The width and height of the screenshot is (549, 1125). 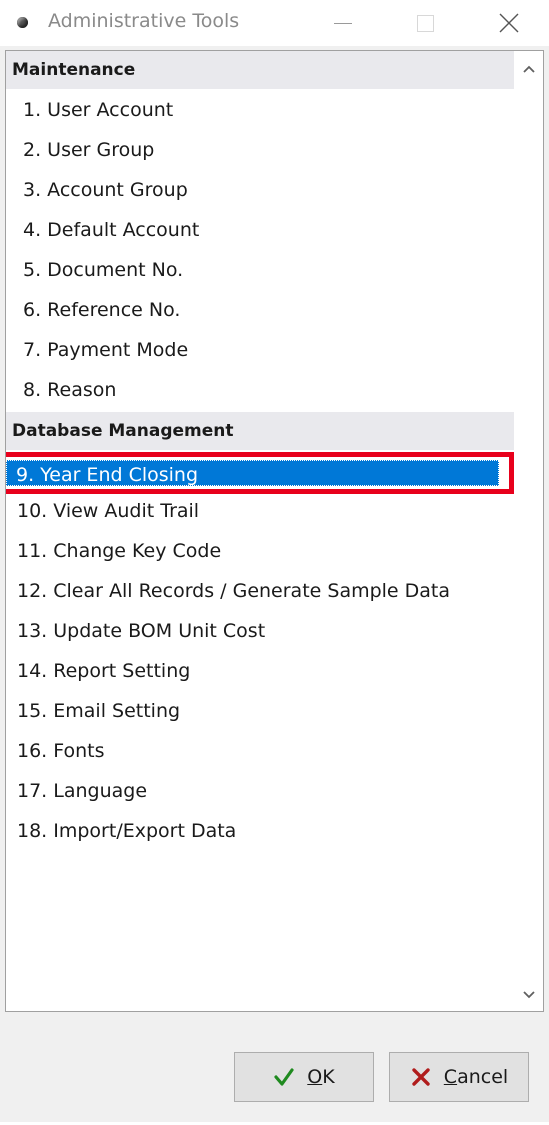 I want to click on scroll-up-button, so click(x=528, y=69).